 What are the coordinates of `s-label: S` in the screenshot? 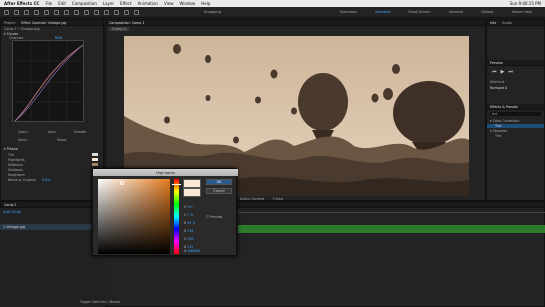 It's located at (185, 215).